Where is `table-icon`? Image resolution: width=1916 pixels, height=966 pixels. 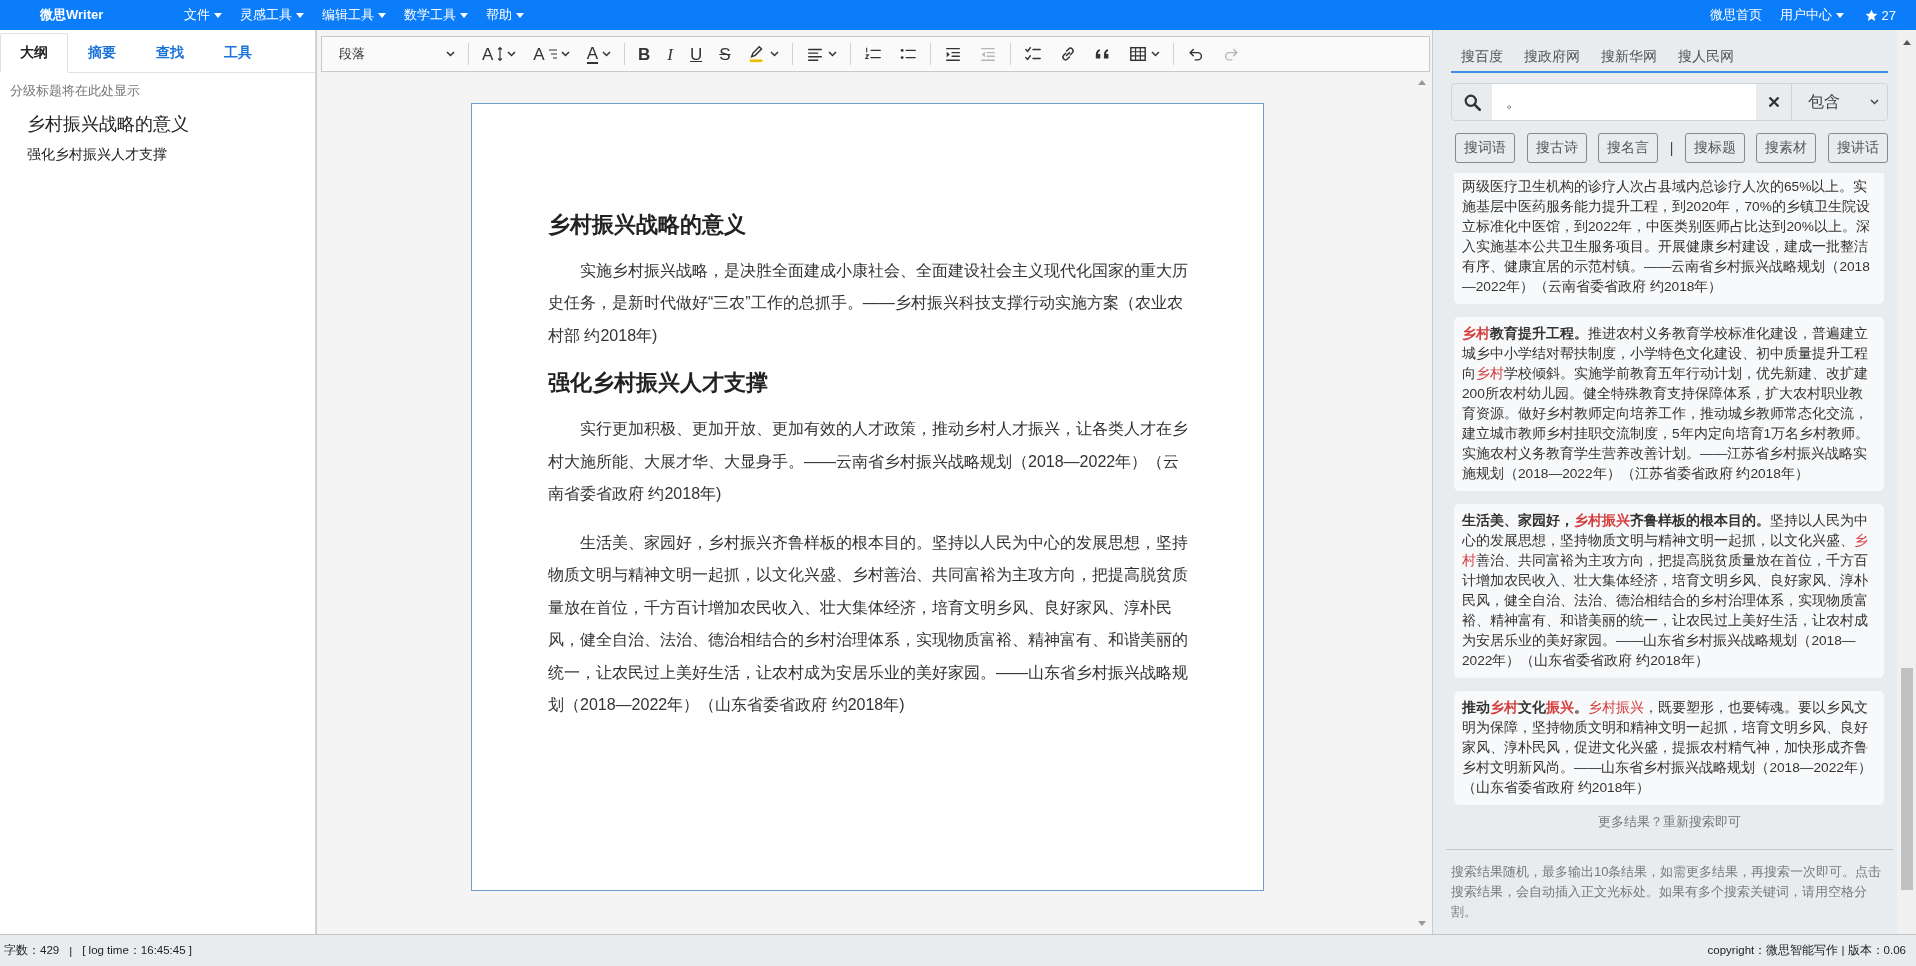
table-icon is located at coordinates (1137, 54).